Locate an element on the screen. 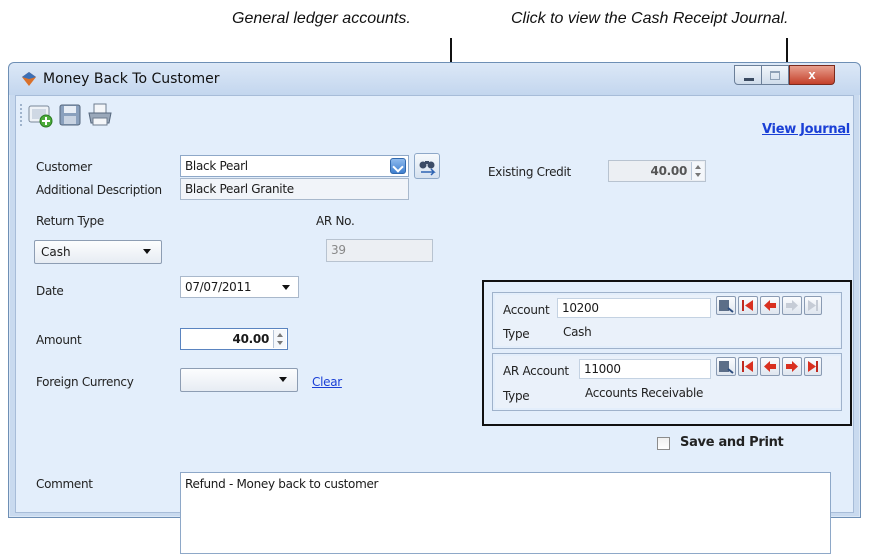 The image size is (869, 554). toolbar-grip is located at coordinates (21, 115).